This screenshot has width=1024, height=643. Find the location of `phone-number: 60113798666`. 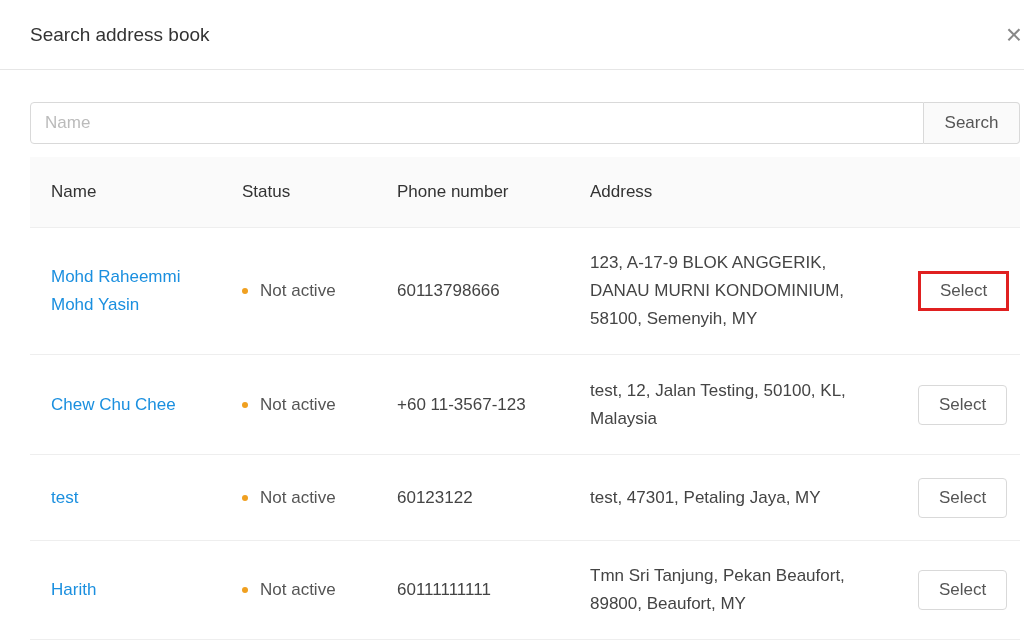

phone-number: 60113798666 is located at coordinates (448, 291).